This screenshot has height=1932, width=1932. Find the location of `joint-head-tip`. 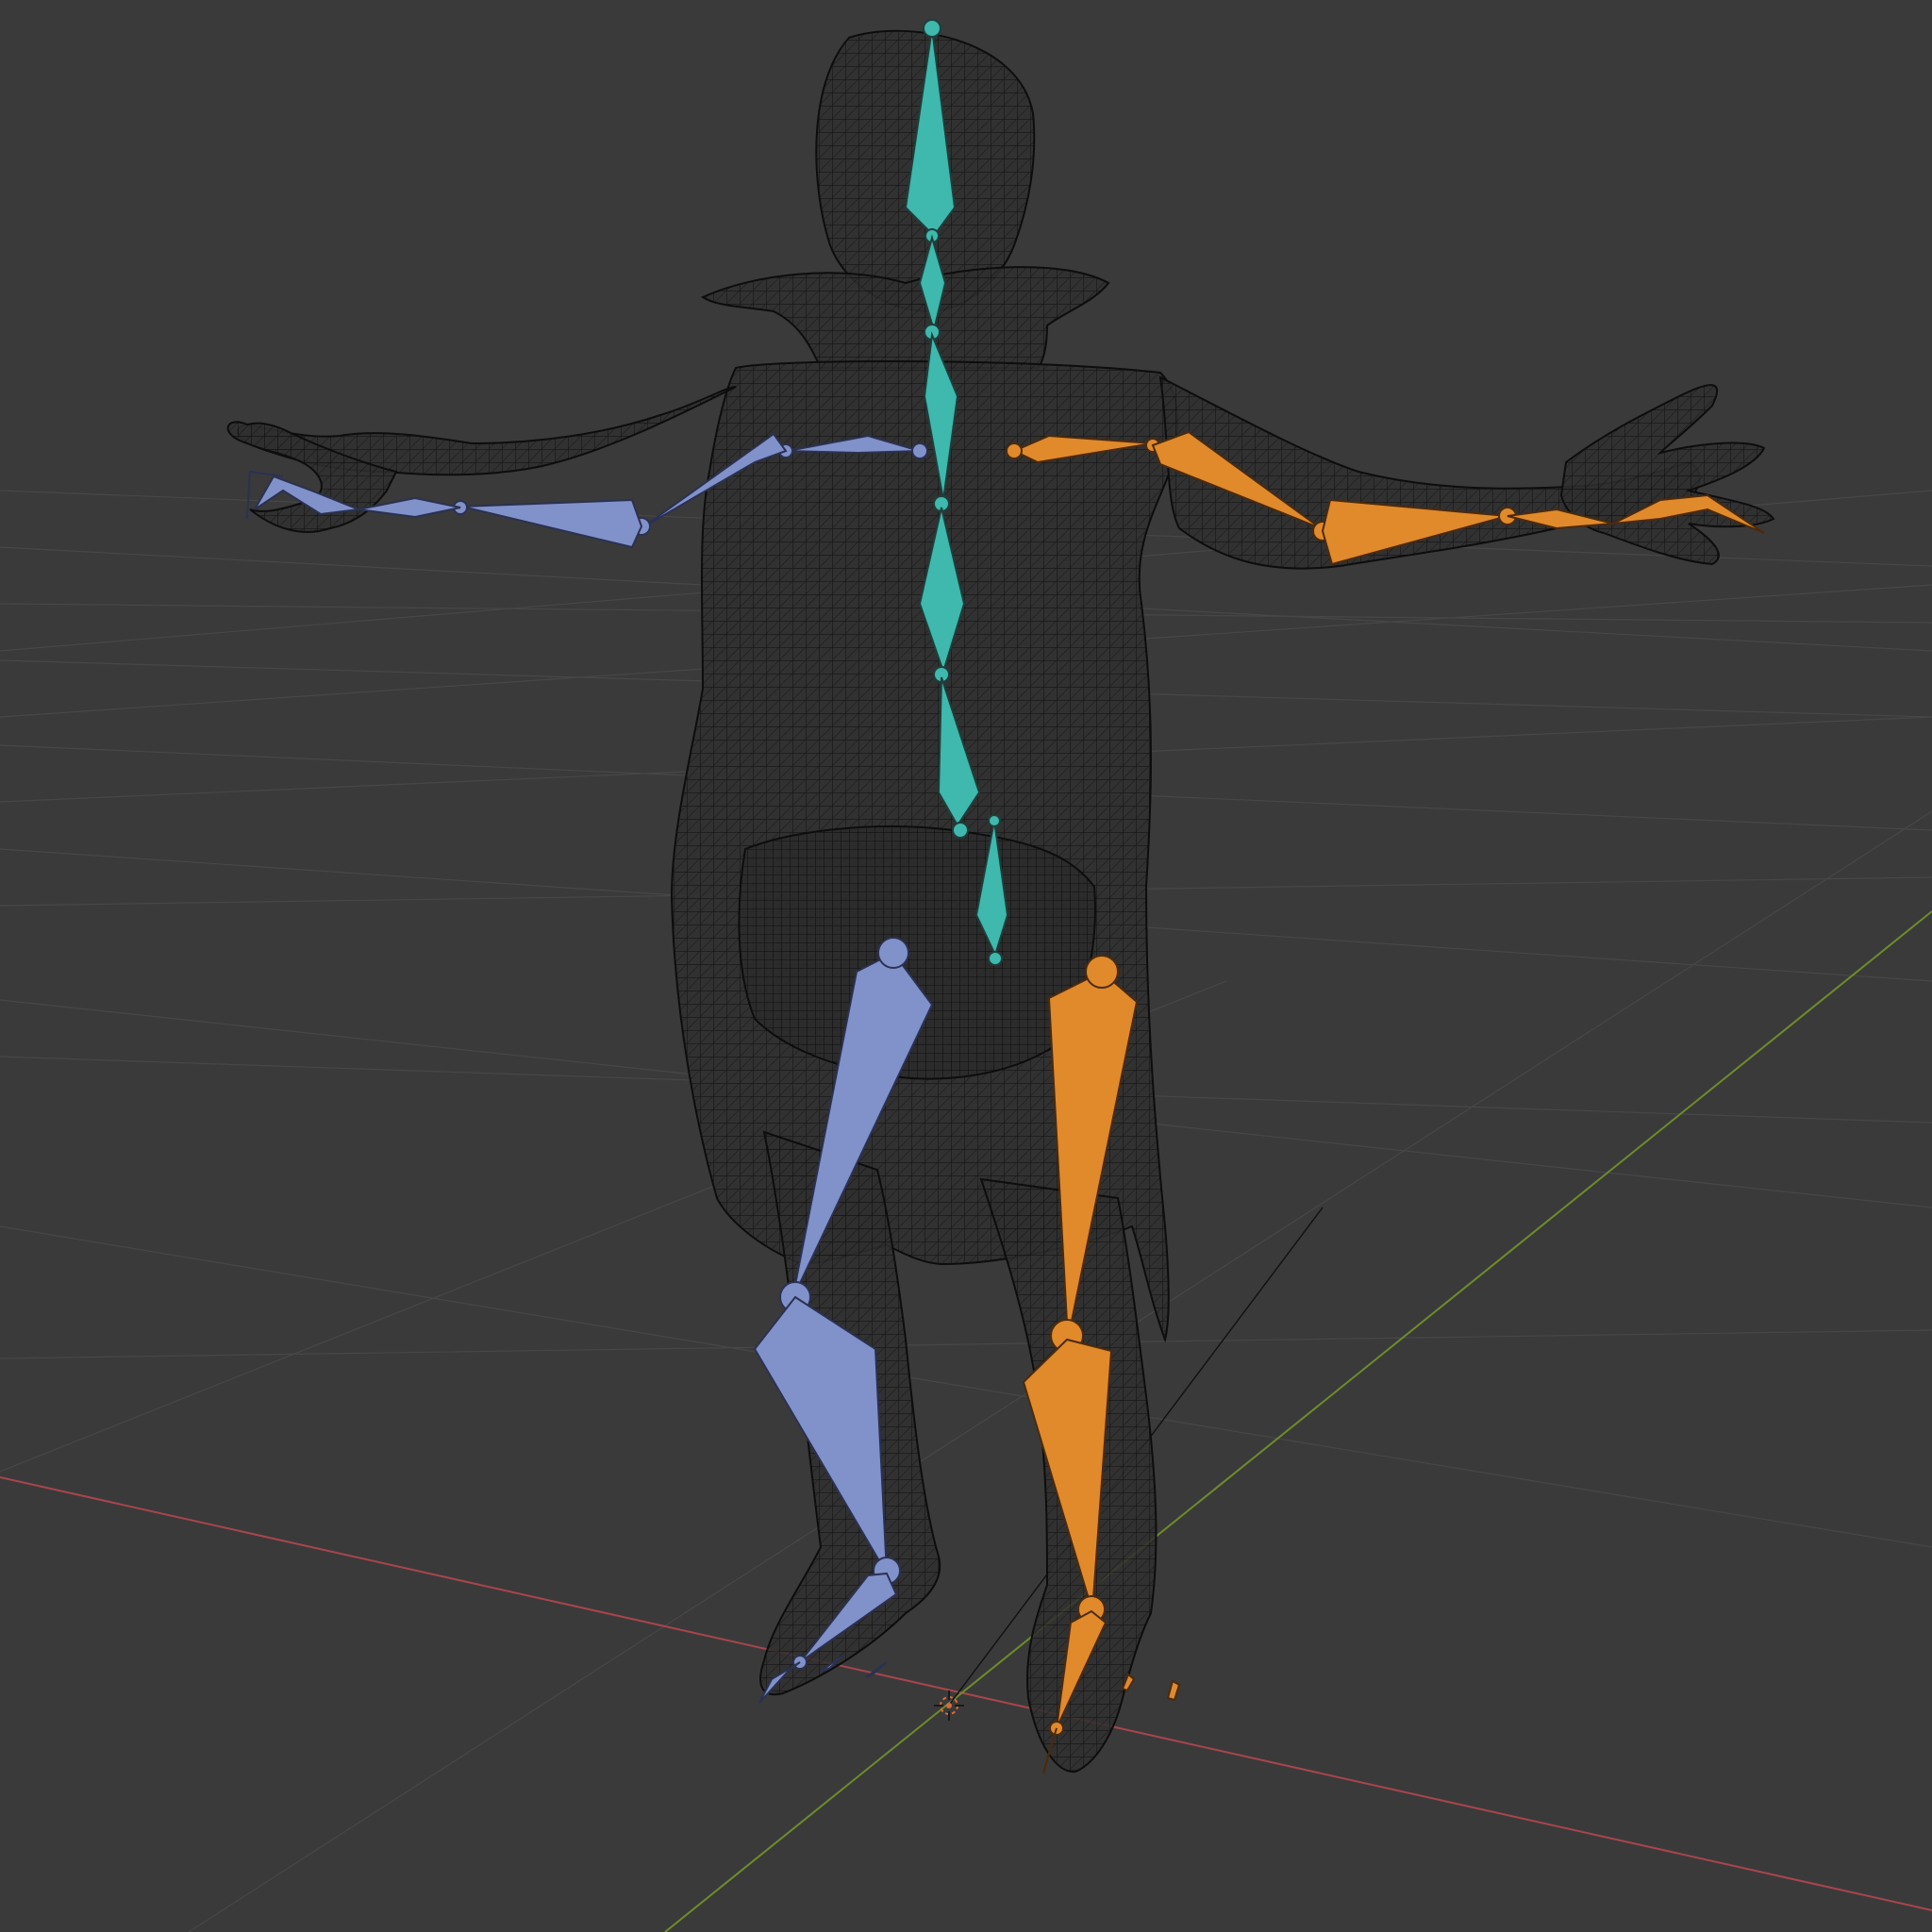

joint-head-tip is located at coordinates (932, 29).